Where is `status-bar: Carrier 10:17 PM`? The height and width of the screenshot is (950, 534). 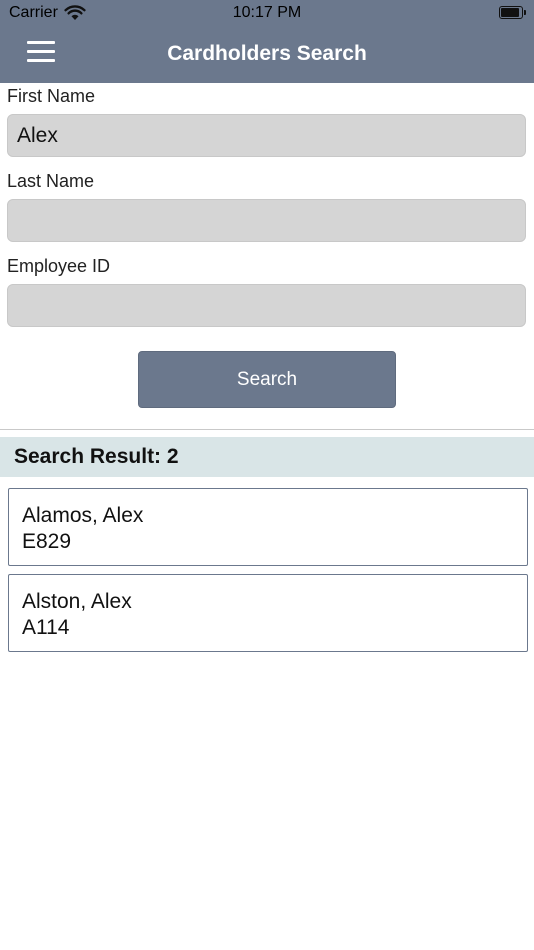 status-bar: Carrier 10:17 PM is located at coordinates (267, 14).